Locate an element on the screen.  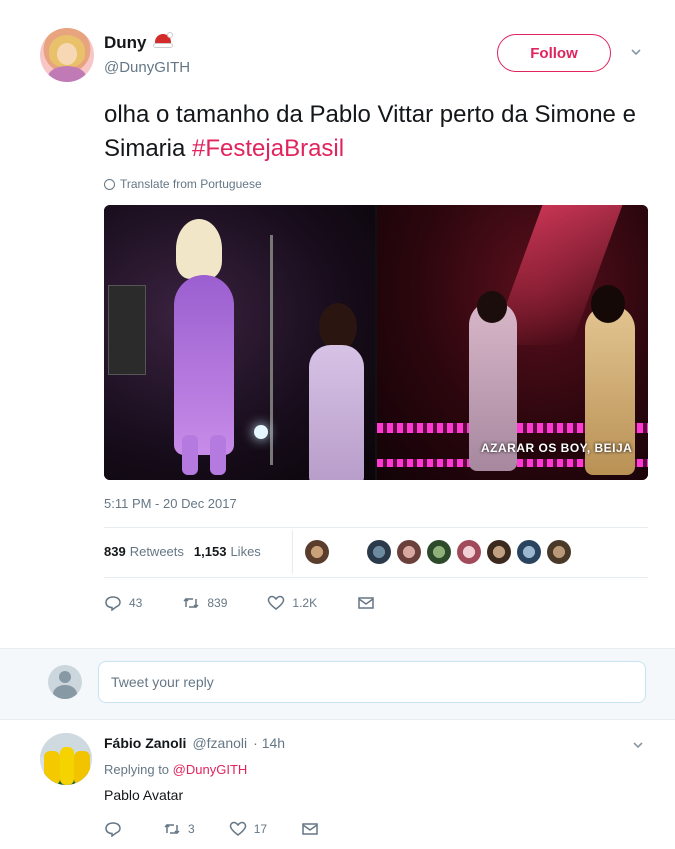
liker-avatars is located at coordinates (438, 552).